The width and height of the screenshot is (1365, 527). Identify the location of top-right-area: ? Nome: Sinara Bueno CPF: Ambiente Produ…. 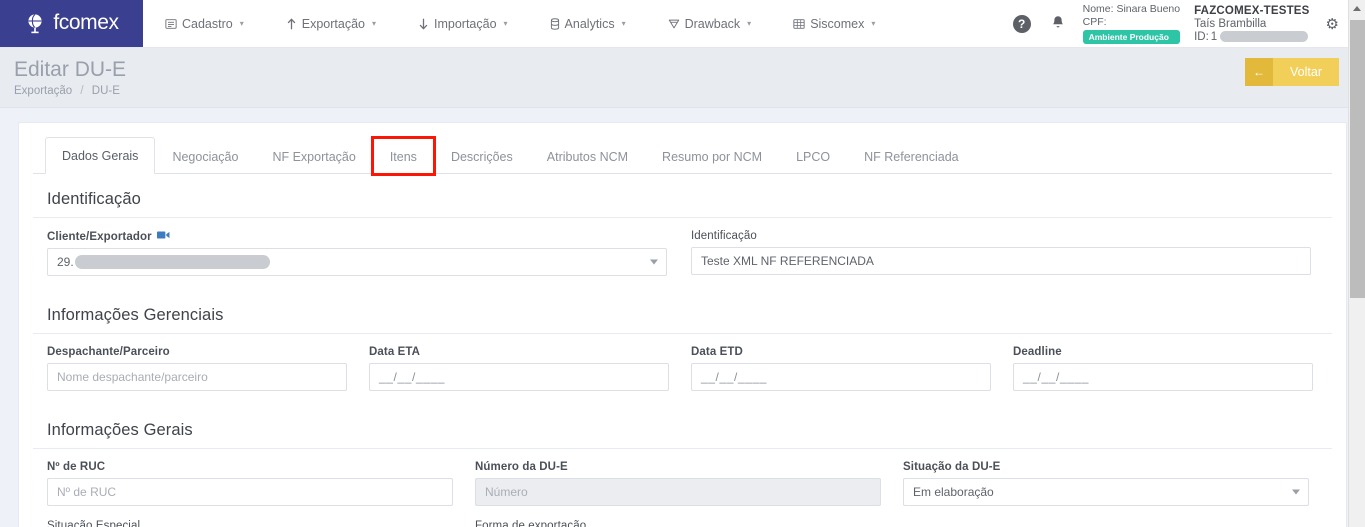
(1188, 23).